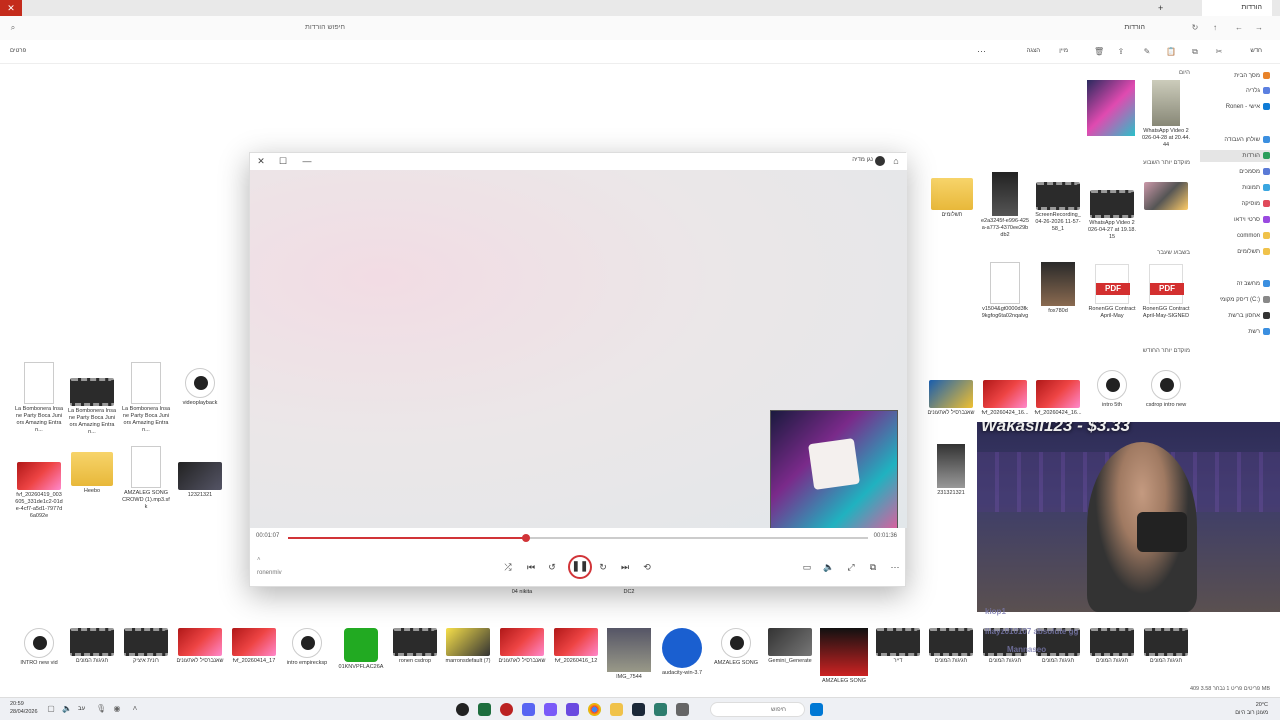 The width and height of the screenshot is (1280, 720). I want to click on wifi-icon: ◉, so click(117, 709).